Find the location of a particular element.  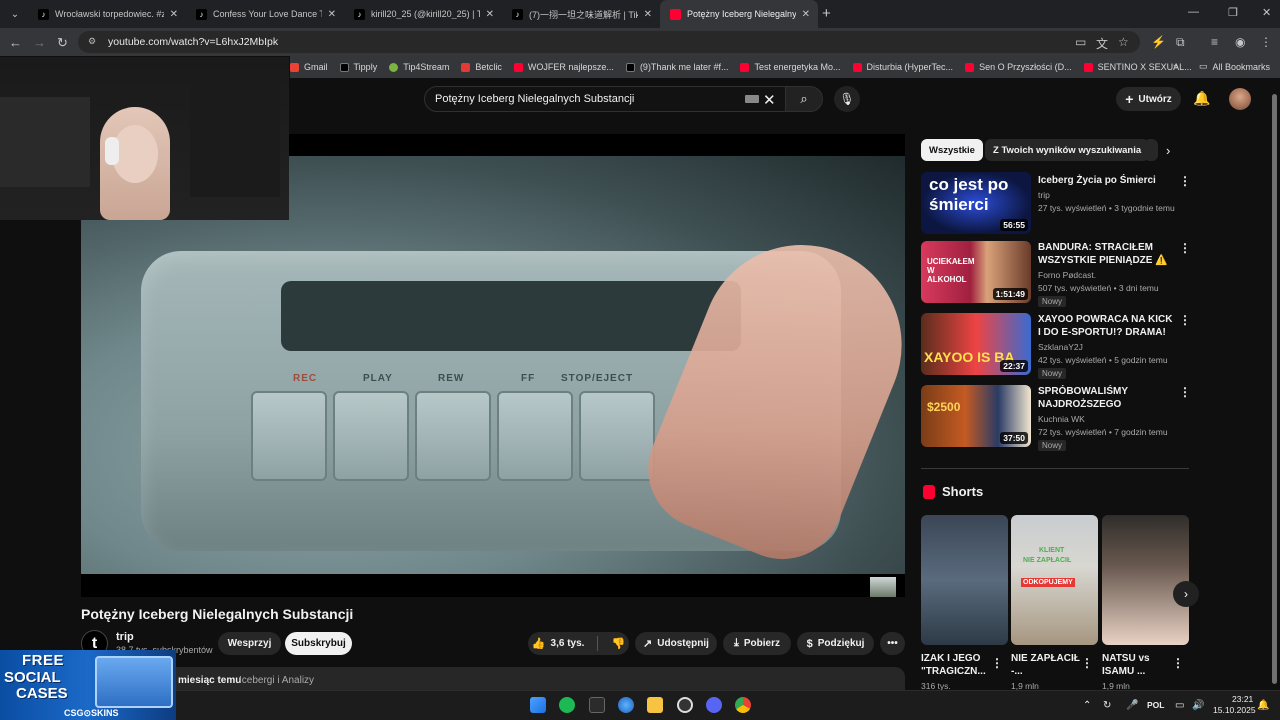

voice-search-button: 🎙 is located at coordinates (847, 99).